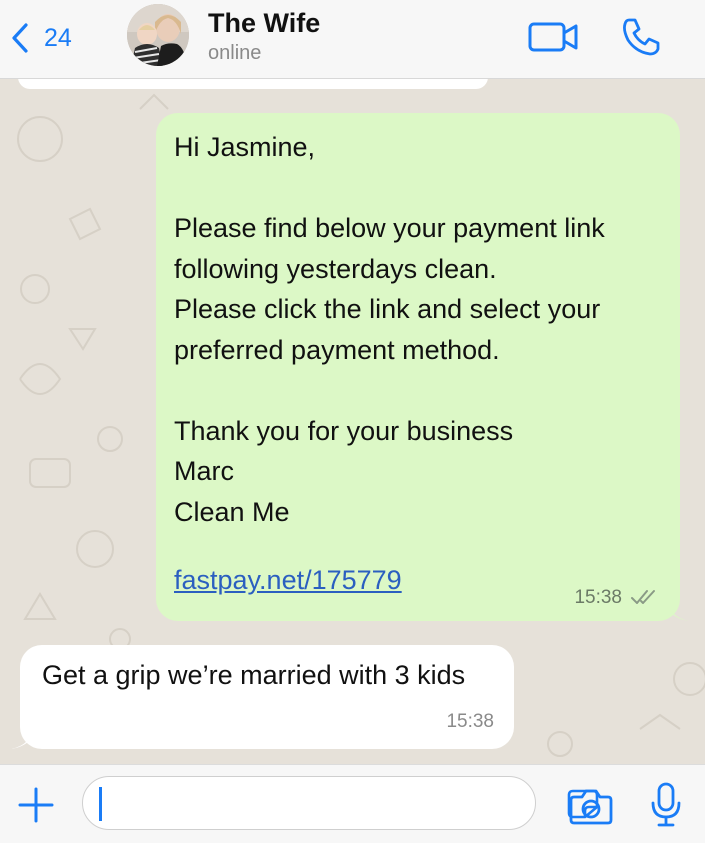  What do you see at coordinates (264, 23) in the screenshot?
I see `contact-name: The Wife` at bounding box center [264, 23].